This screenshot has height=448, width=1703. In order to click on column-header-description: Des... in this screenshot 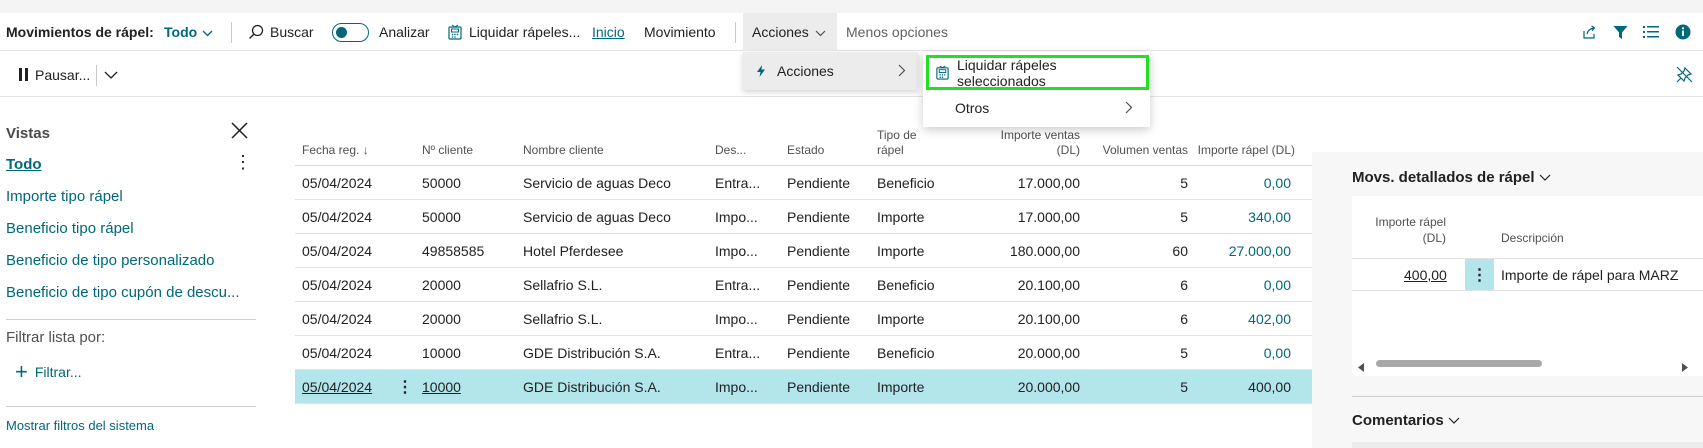, I will do `click(730, 150)`.